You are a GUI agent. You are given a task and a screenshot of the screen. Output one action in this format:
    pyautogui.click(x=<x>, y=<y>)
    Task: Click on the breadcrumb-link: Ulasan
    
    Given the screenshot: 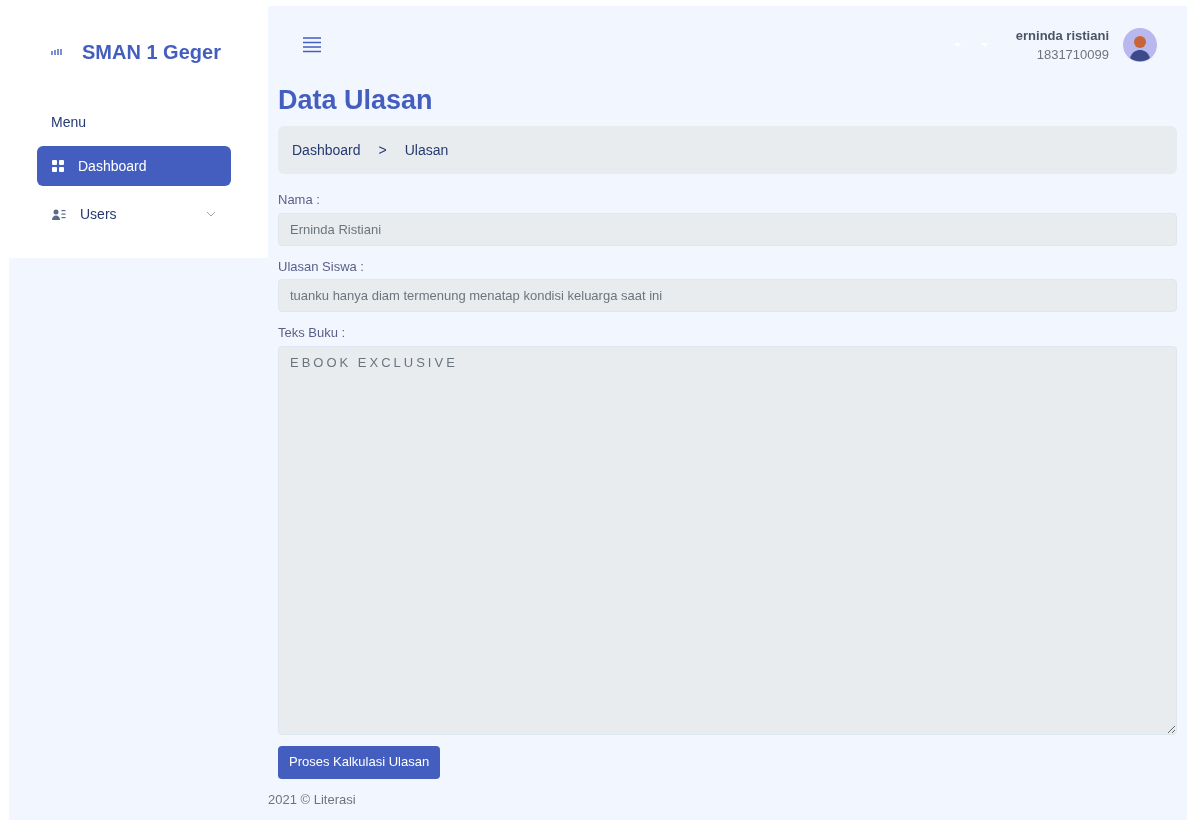 What is the action you would take?
    pyautogui.click(x=426, y=150)
    